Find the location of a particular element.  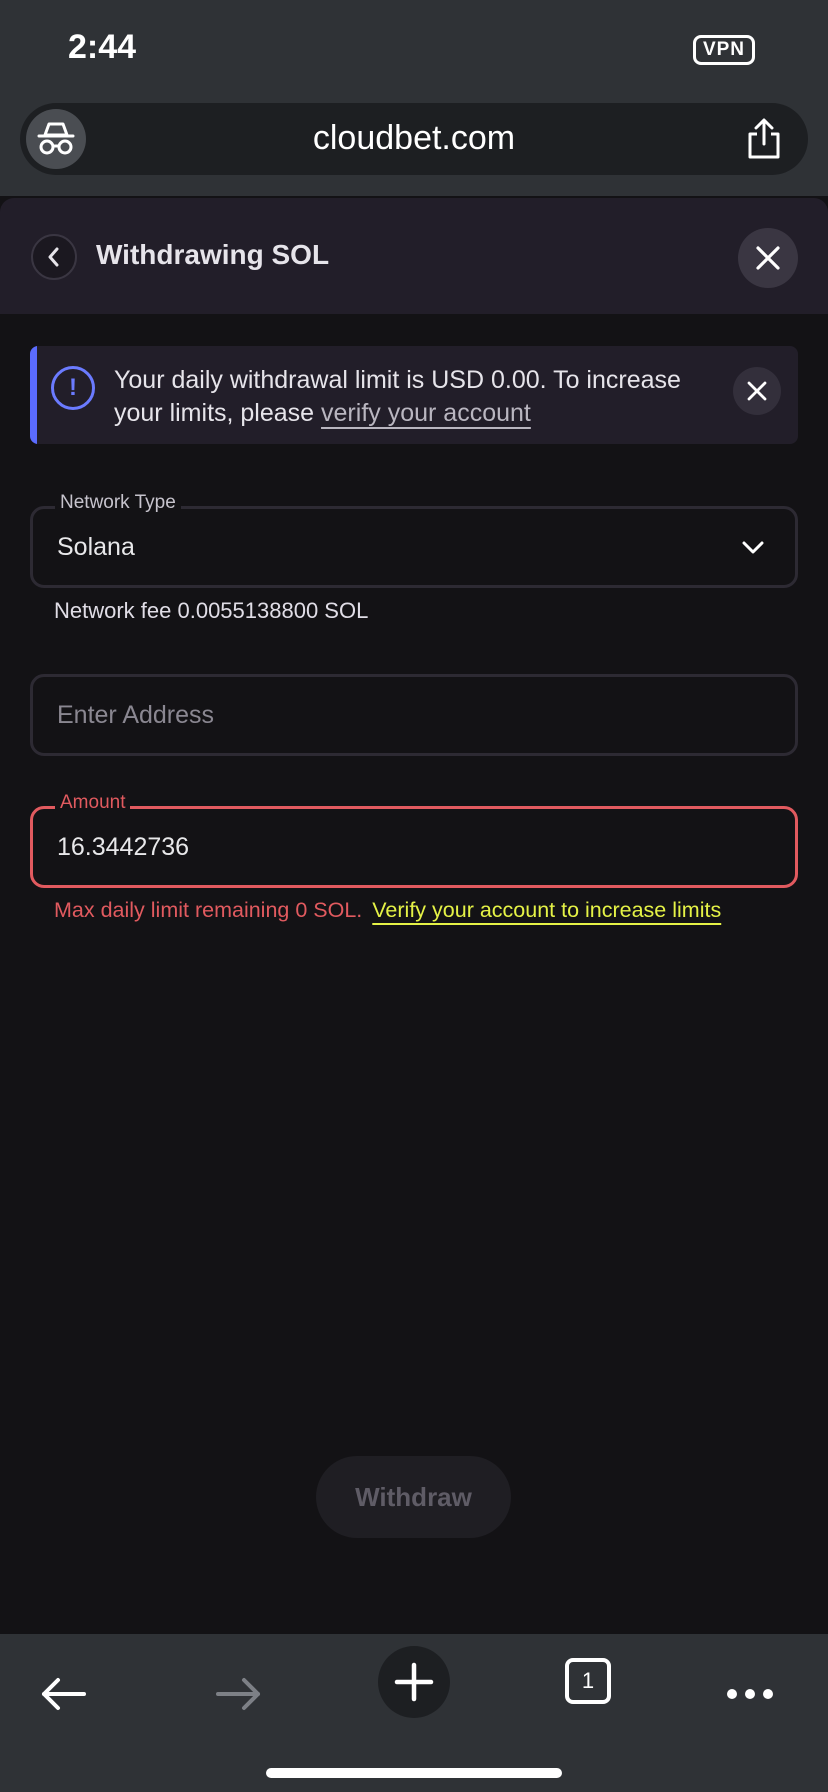

back-button is located at coordinates (54, 257).